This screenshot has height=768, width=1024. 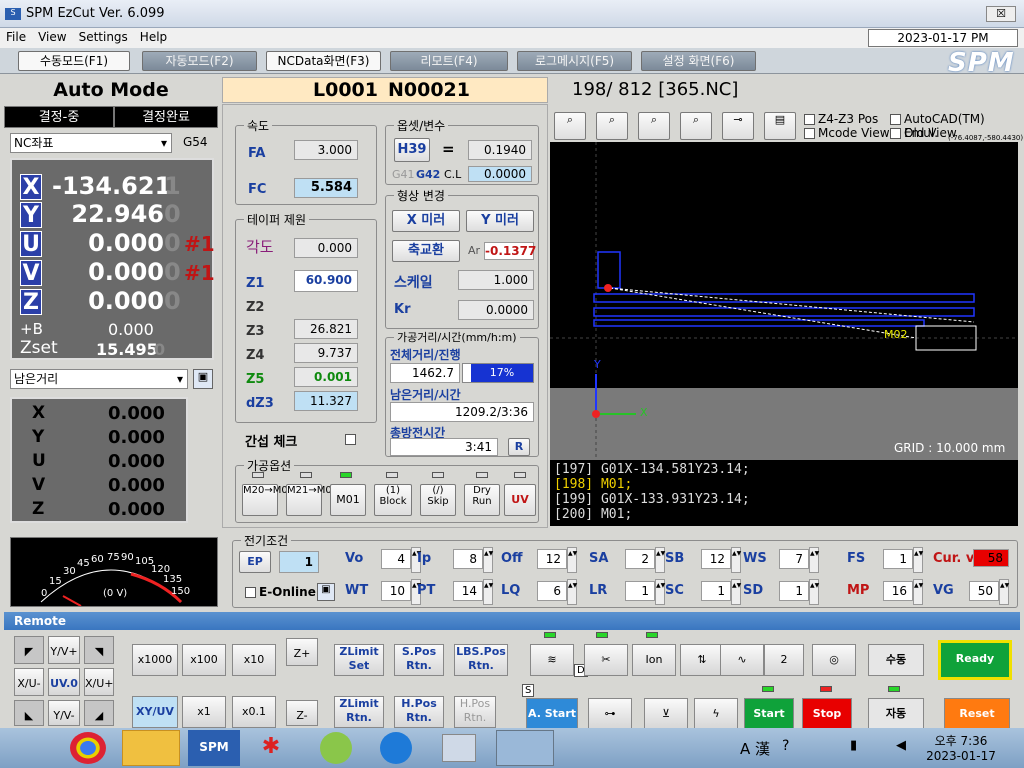 I want to click on power-icon: ϟ, so click(x=716, y=714).